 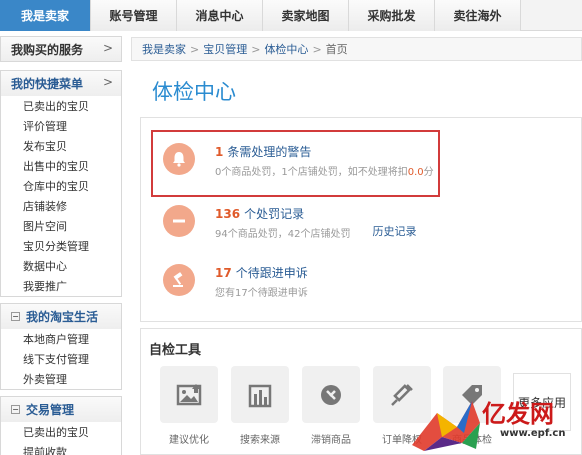 I want to click on minus-icon, so click(x=179, y=221).